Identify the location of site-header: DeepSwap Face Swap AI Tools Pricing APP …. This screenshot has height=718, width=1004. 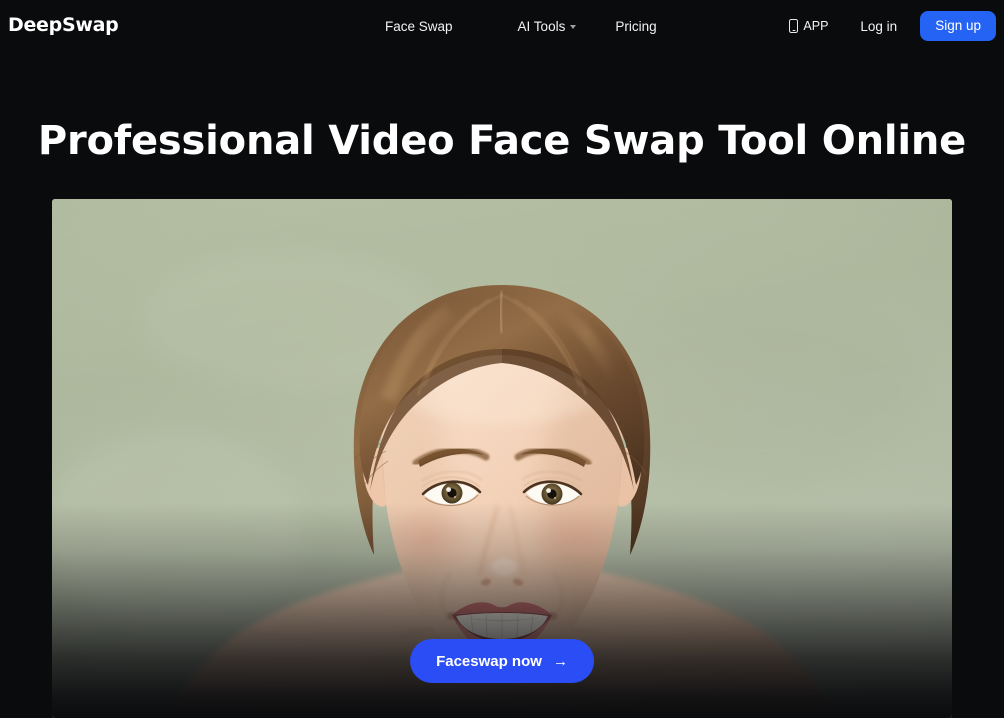
(502, 26).